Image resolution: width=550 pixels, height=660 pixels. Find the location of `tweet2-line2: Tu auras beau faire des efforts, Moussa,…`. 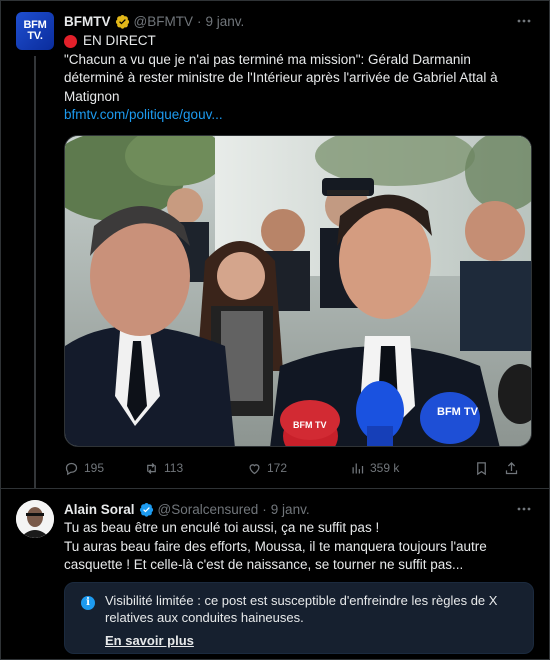

tweet2-line2: Tu auras beau faire des efforts, Moussa,… is located at coordinates (275, 555).